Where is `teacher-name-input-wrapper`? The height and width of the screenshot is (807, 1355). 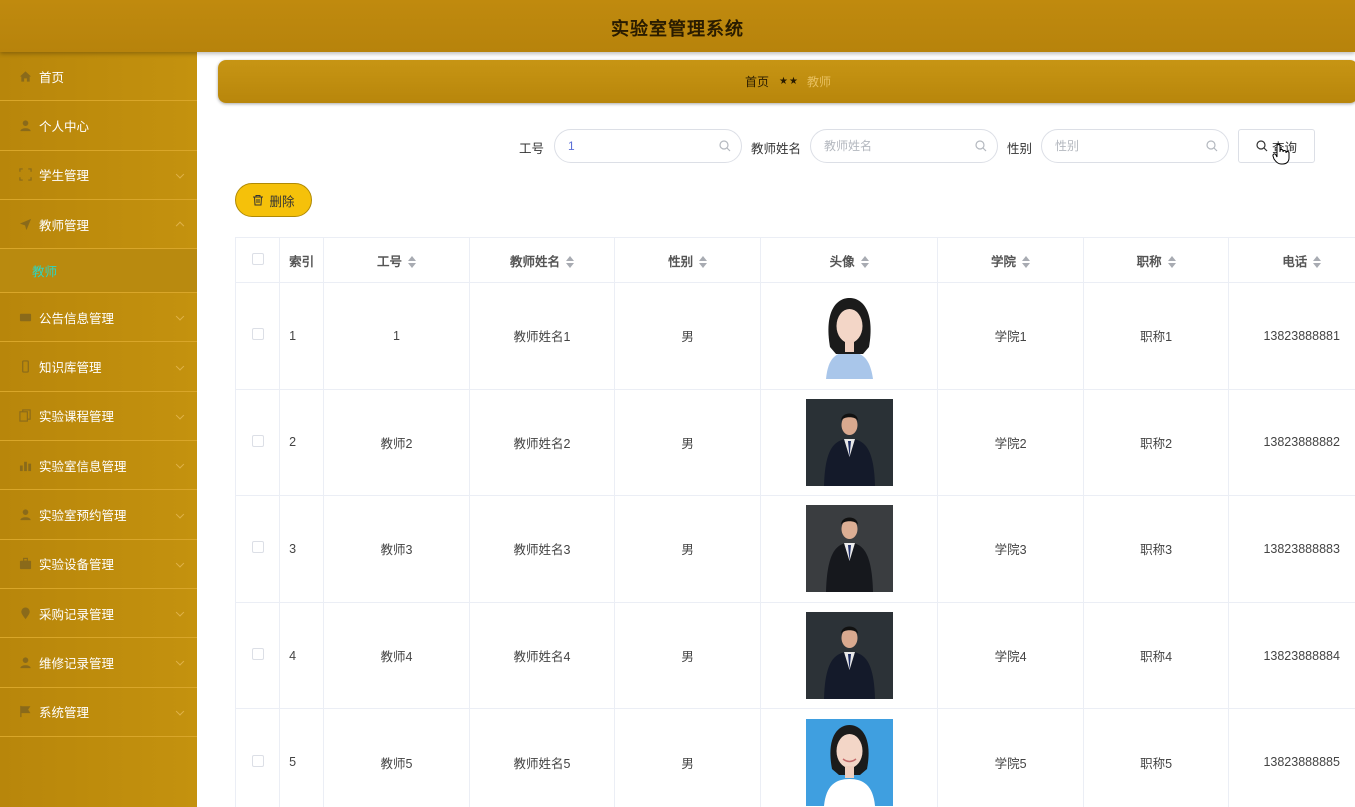
teacher-name-input-wrapper is located at coordinates (904, 146).